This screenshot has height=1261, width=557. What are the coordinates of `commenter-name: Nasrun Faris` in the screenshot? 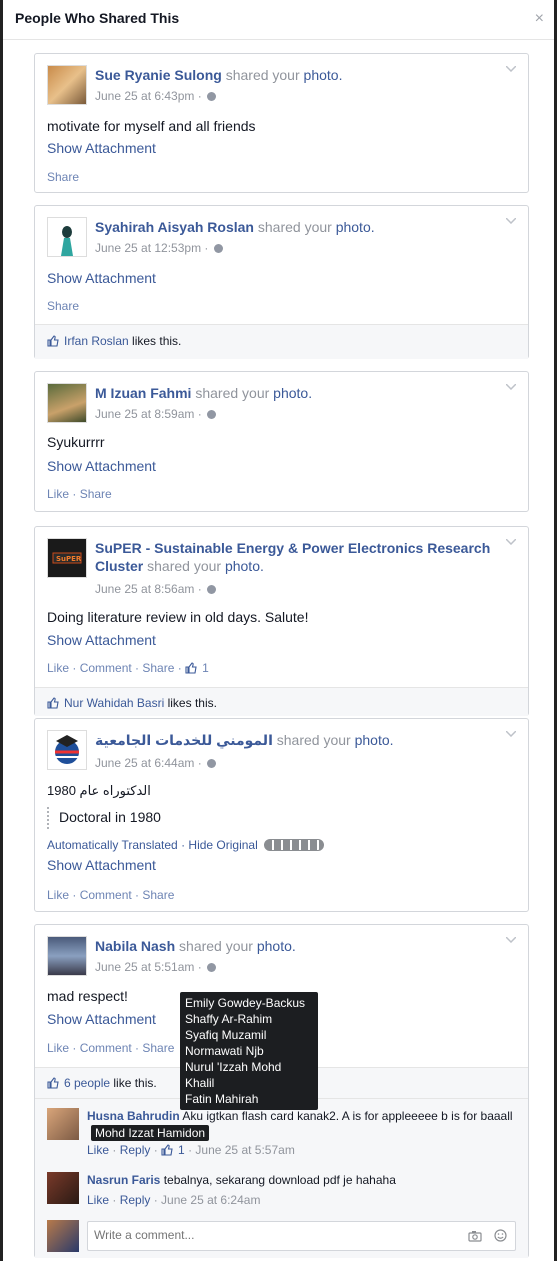 It's located at (123, 1180).